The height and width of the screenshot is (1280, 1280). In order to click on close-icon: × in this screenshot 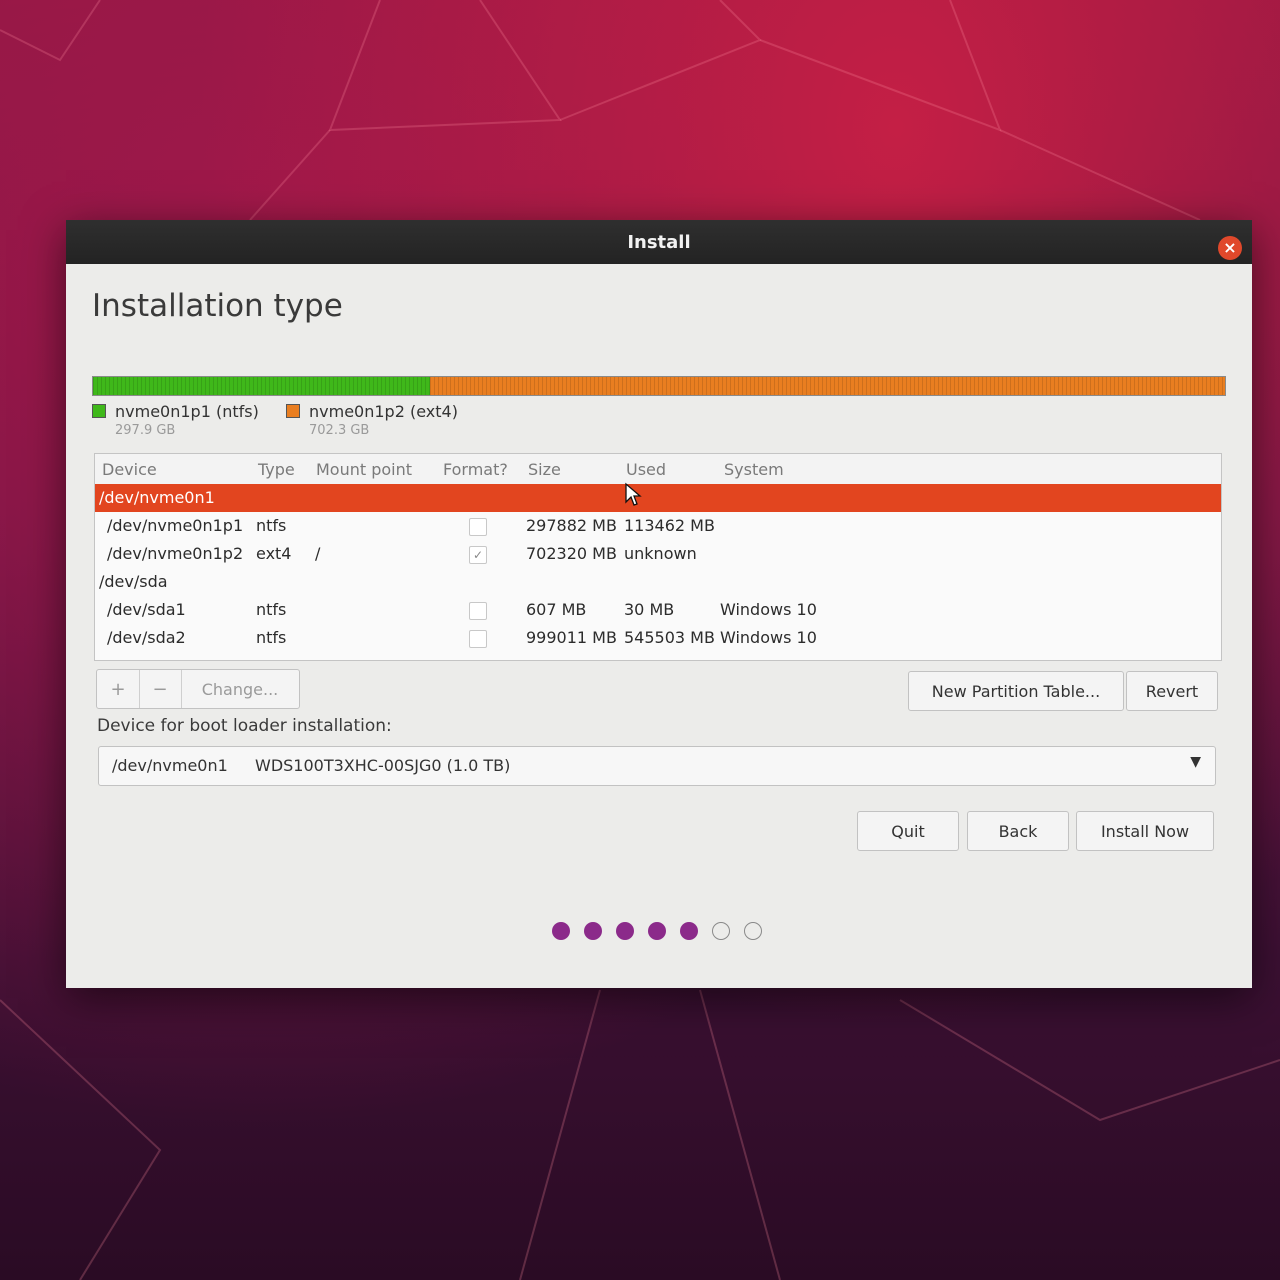, I will do `click(1230, 248)`.